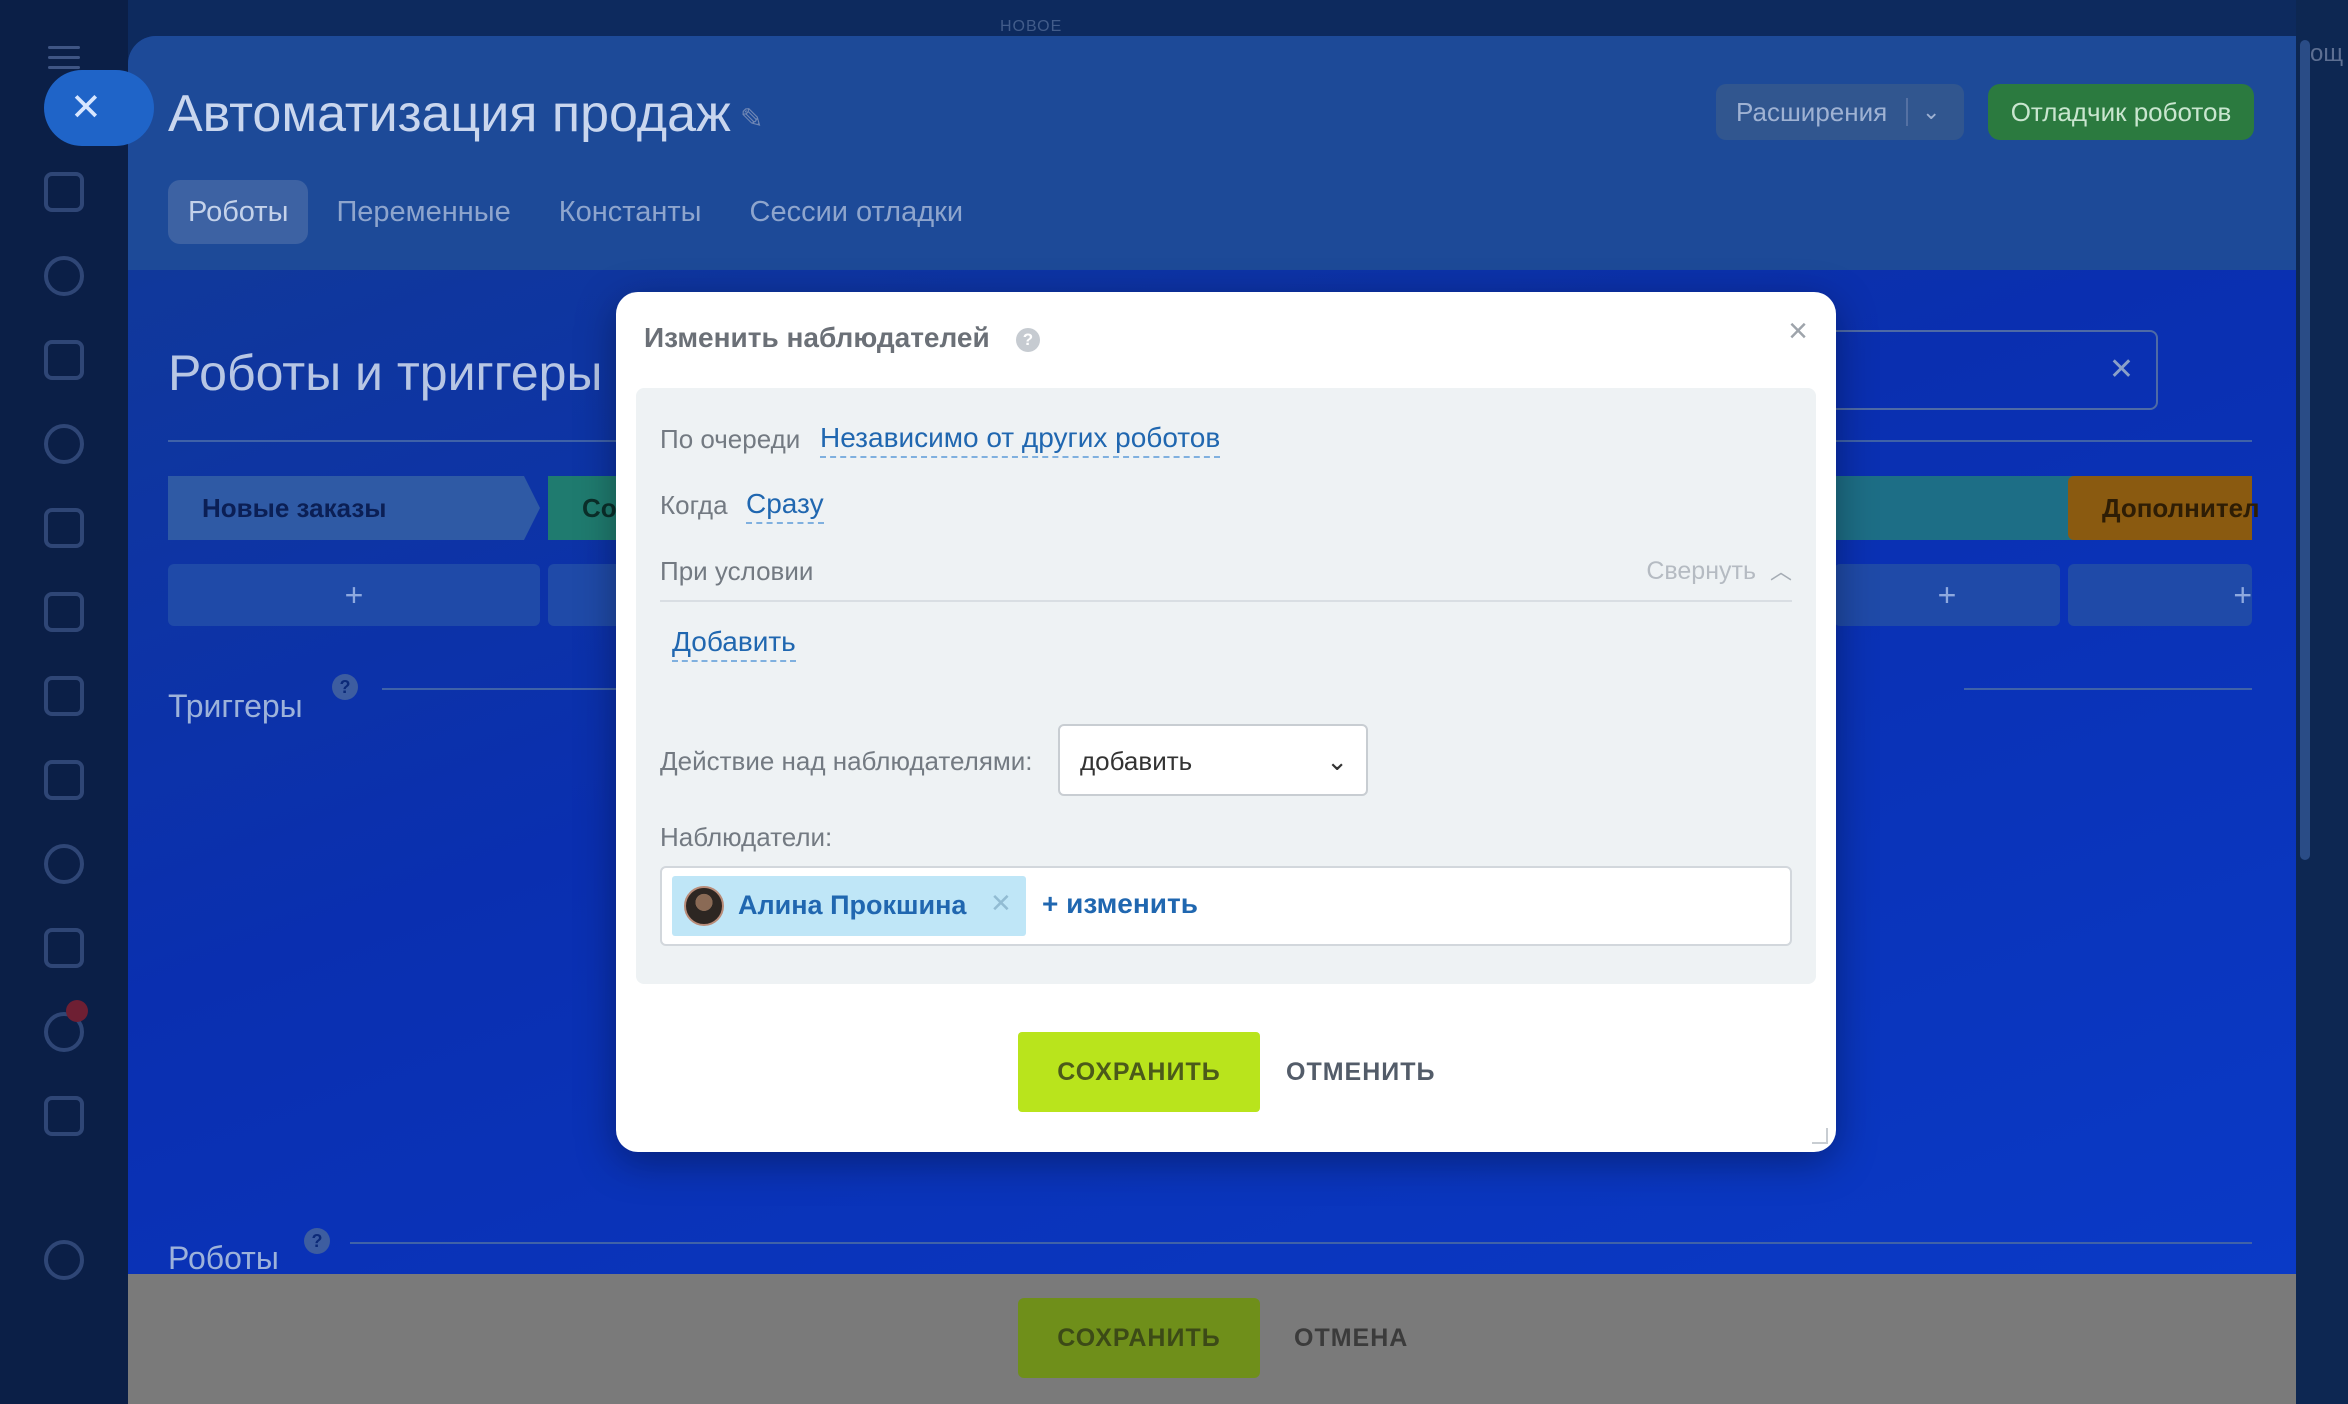 The height and width of the screenshot is (1404, 2348). I want to click on dialog-title: Изменить наблюдателей, so click(817, 337).